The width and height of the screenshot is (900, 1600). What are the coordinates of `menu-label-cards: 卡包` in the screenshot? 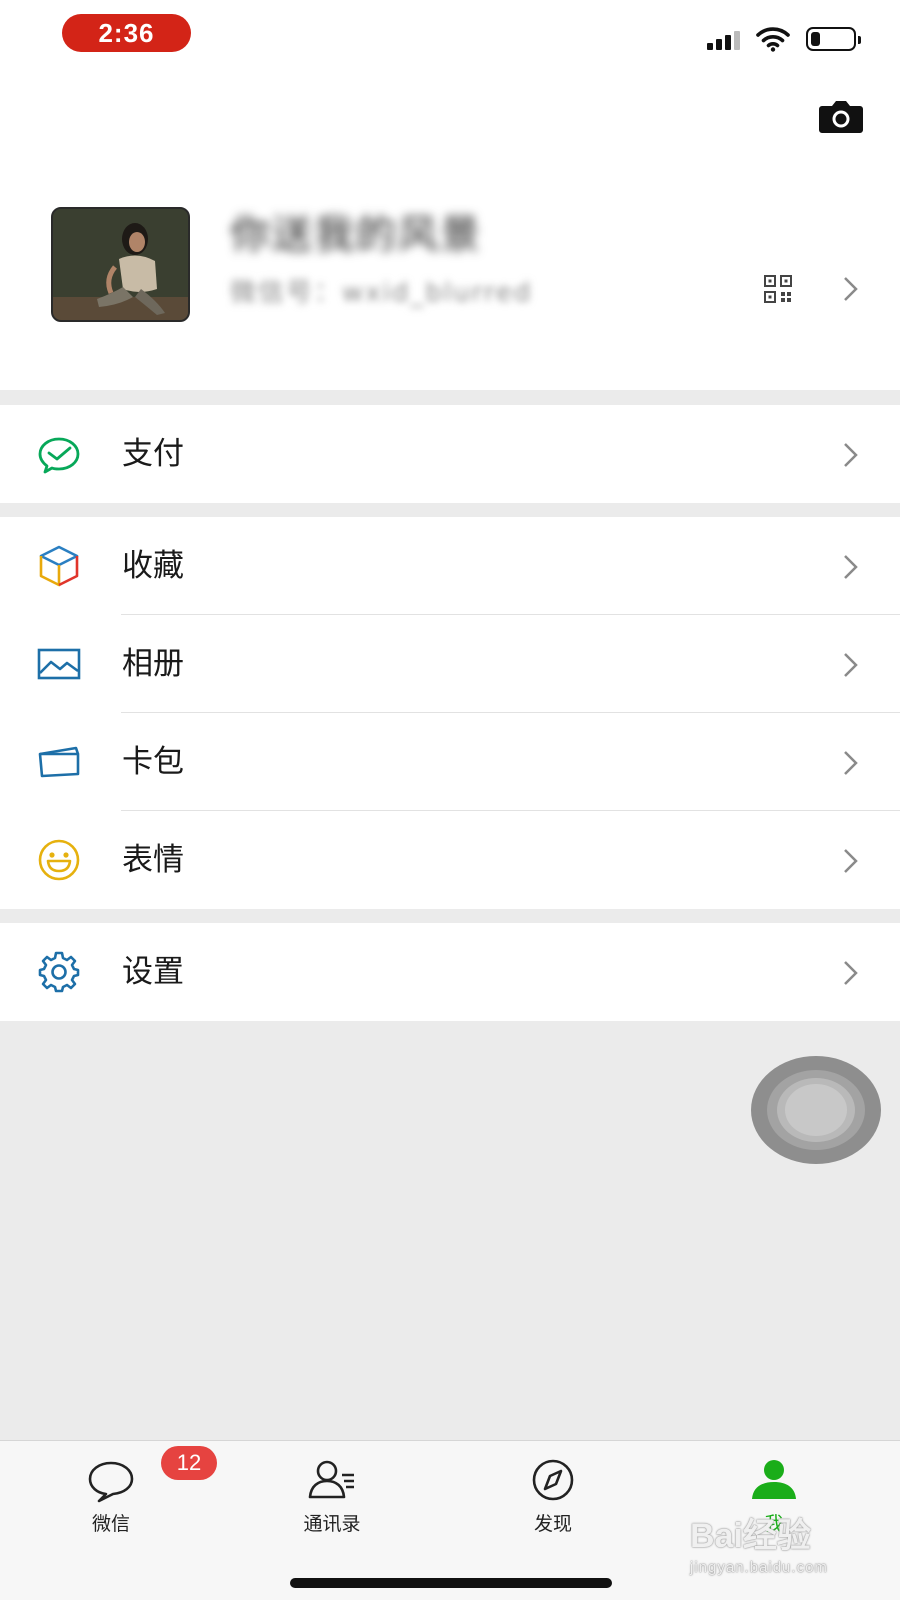 It's located at (153, 762).